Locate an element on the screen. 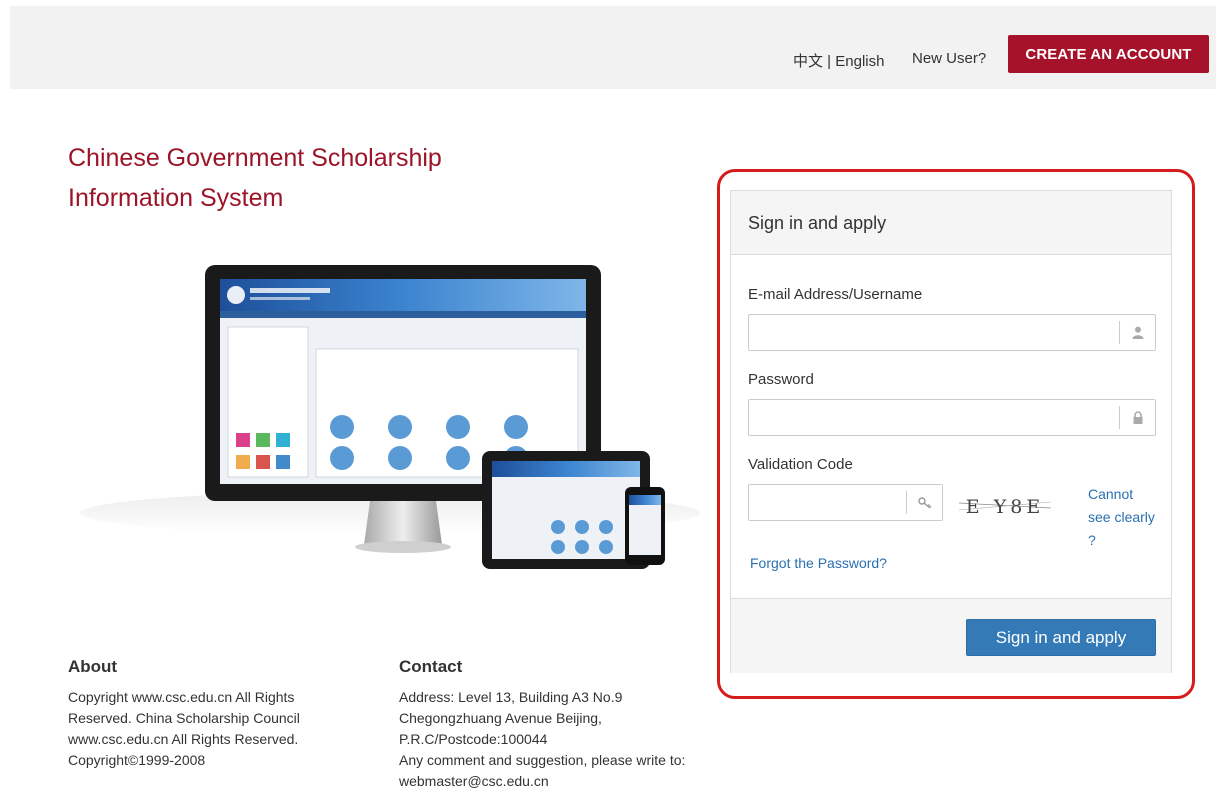 This screenshot has width=1216, height=794. email-input-group is located at coordinates (952, 332).